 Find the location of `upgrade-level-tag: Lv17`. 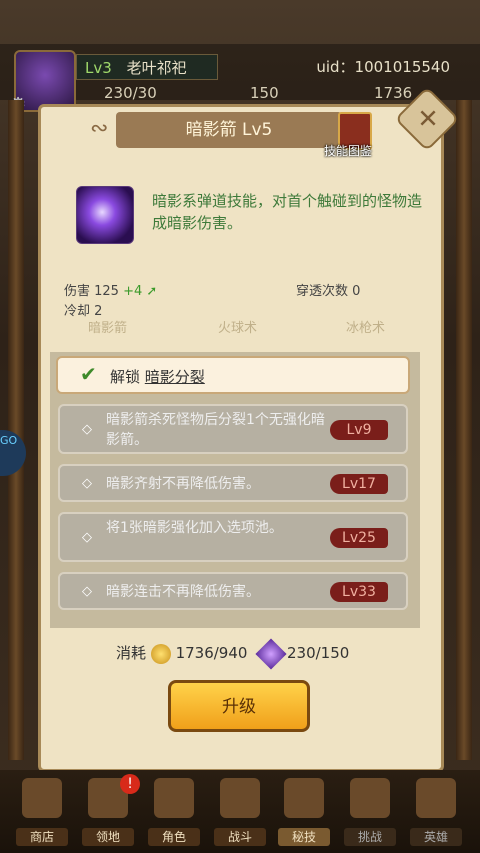

upgrade-level-tag: Lv17 is located at coordinates (359, 484).